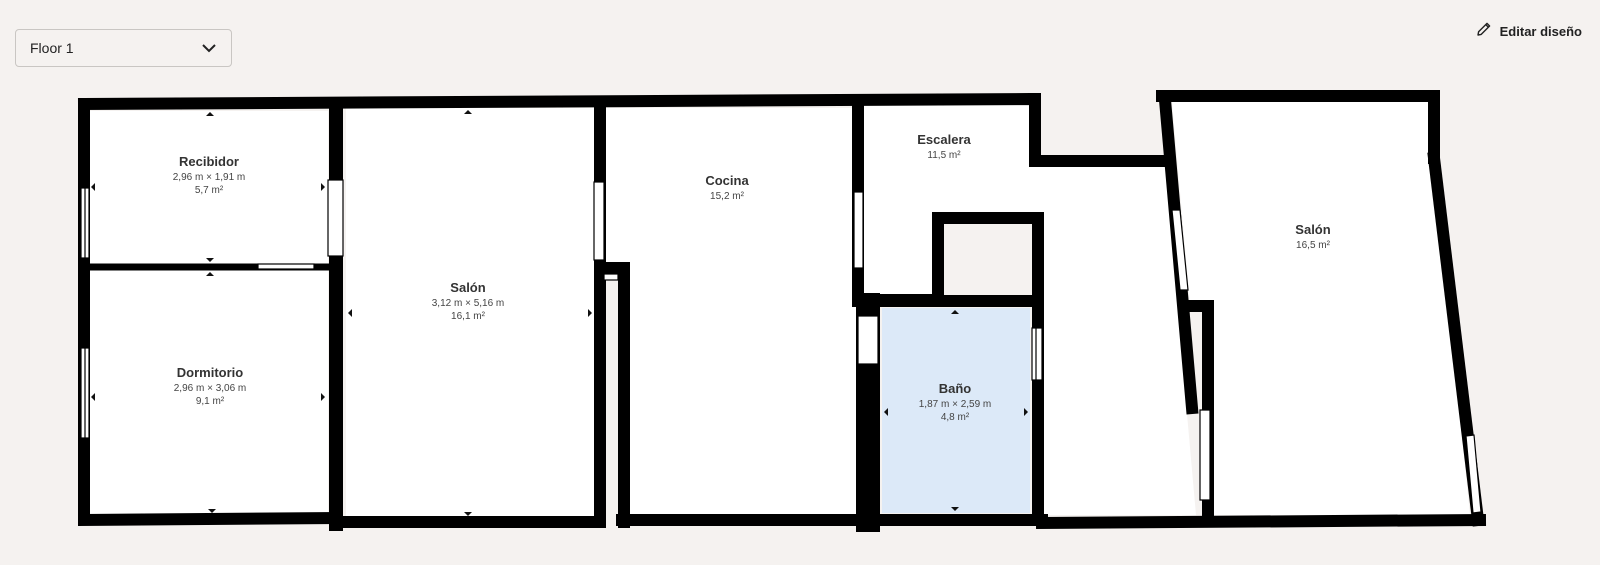 The height and width of the screenshot is (565, 1600). What do you see at coordinates (209, 190) in the screenshot?
I see `room-area: 5,7 m²` at bounding box center [209, 190].